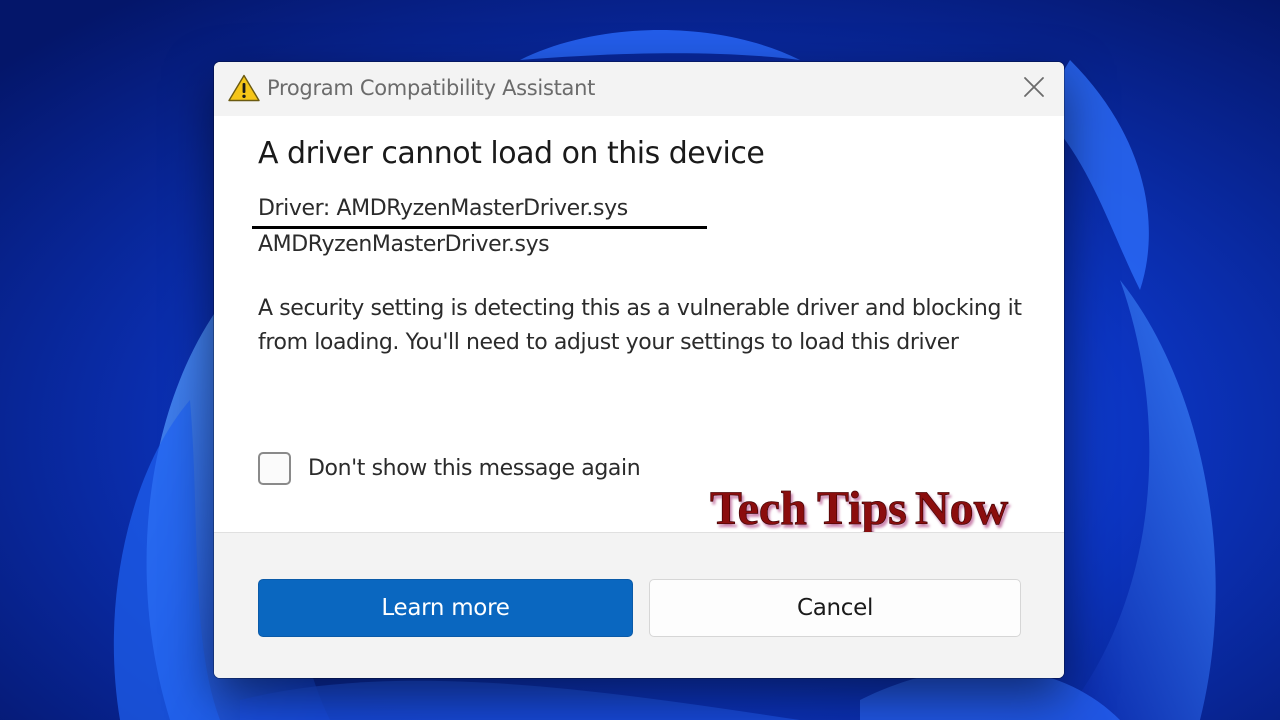  What do you see at coordinates (474, 468) in the screenshot?
I see `checkbox-label: Don't show this message again` at bounding box center [474, 468].